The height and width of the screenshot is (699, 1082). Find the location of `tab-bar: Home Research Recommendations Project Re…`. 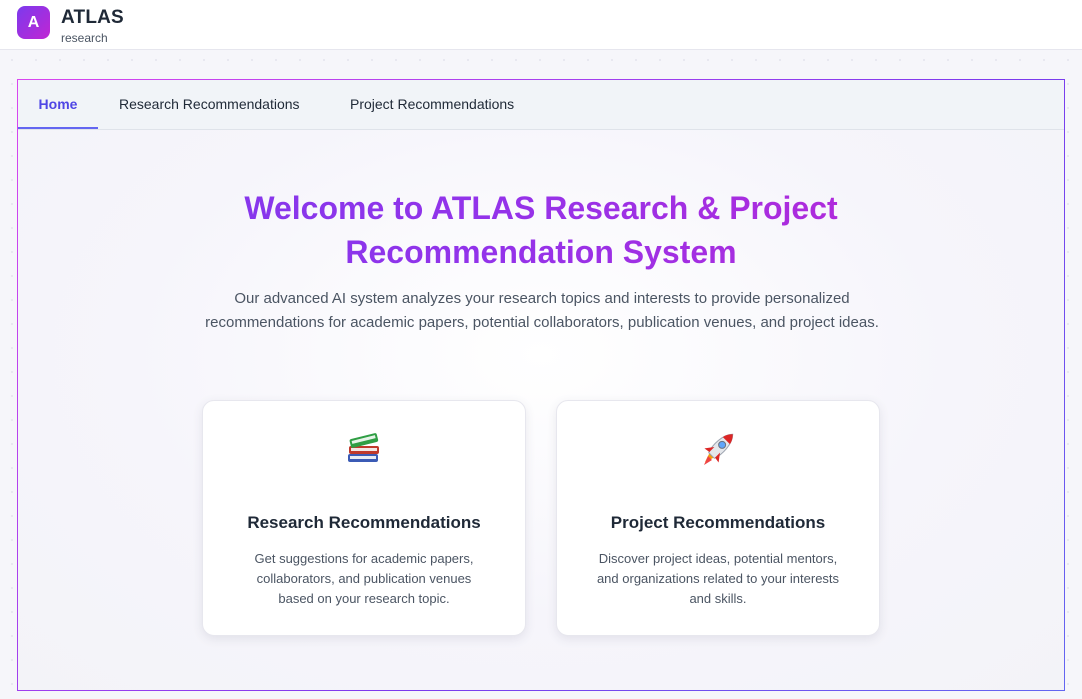

tab-bar: Home Research Recommendations Project Re… is located at coordinates (541, 105).